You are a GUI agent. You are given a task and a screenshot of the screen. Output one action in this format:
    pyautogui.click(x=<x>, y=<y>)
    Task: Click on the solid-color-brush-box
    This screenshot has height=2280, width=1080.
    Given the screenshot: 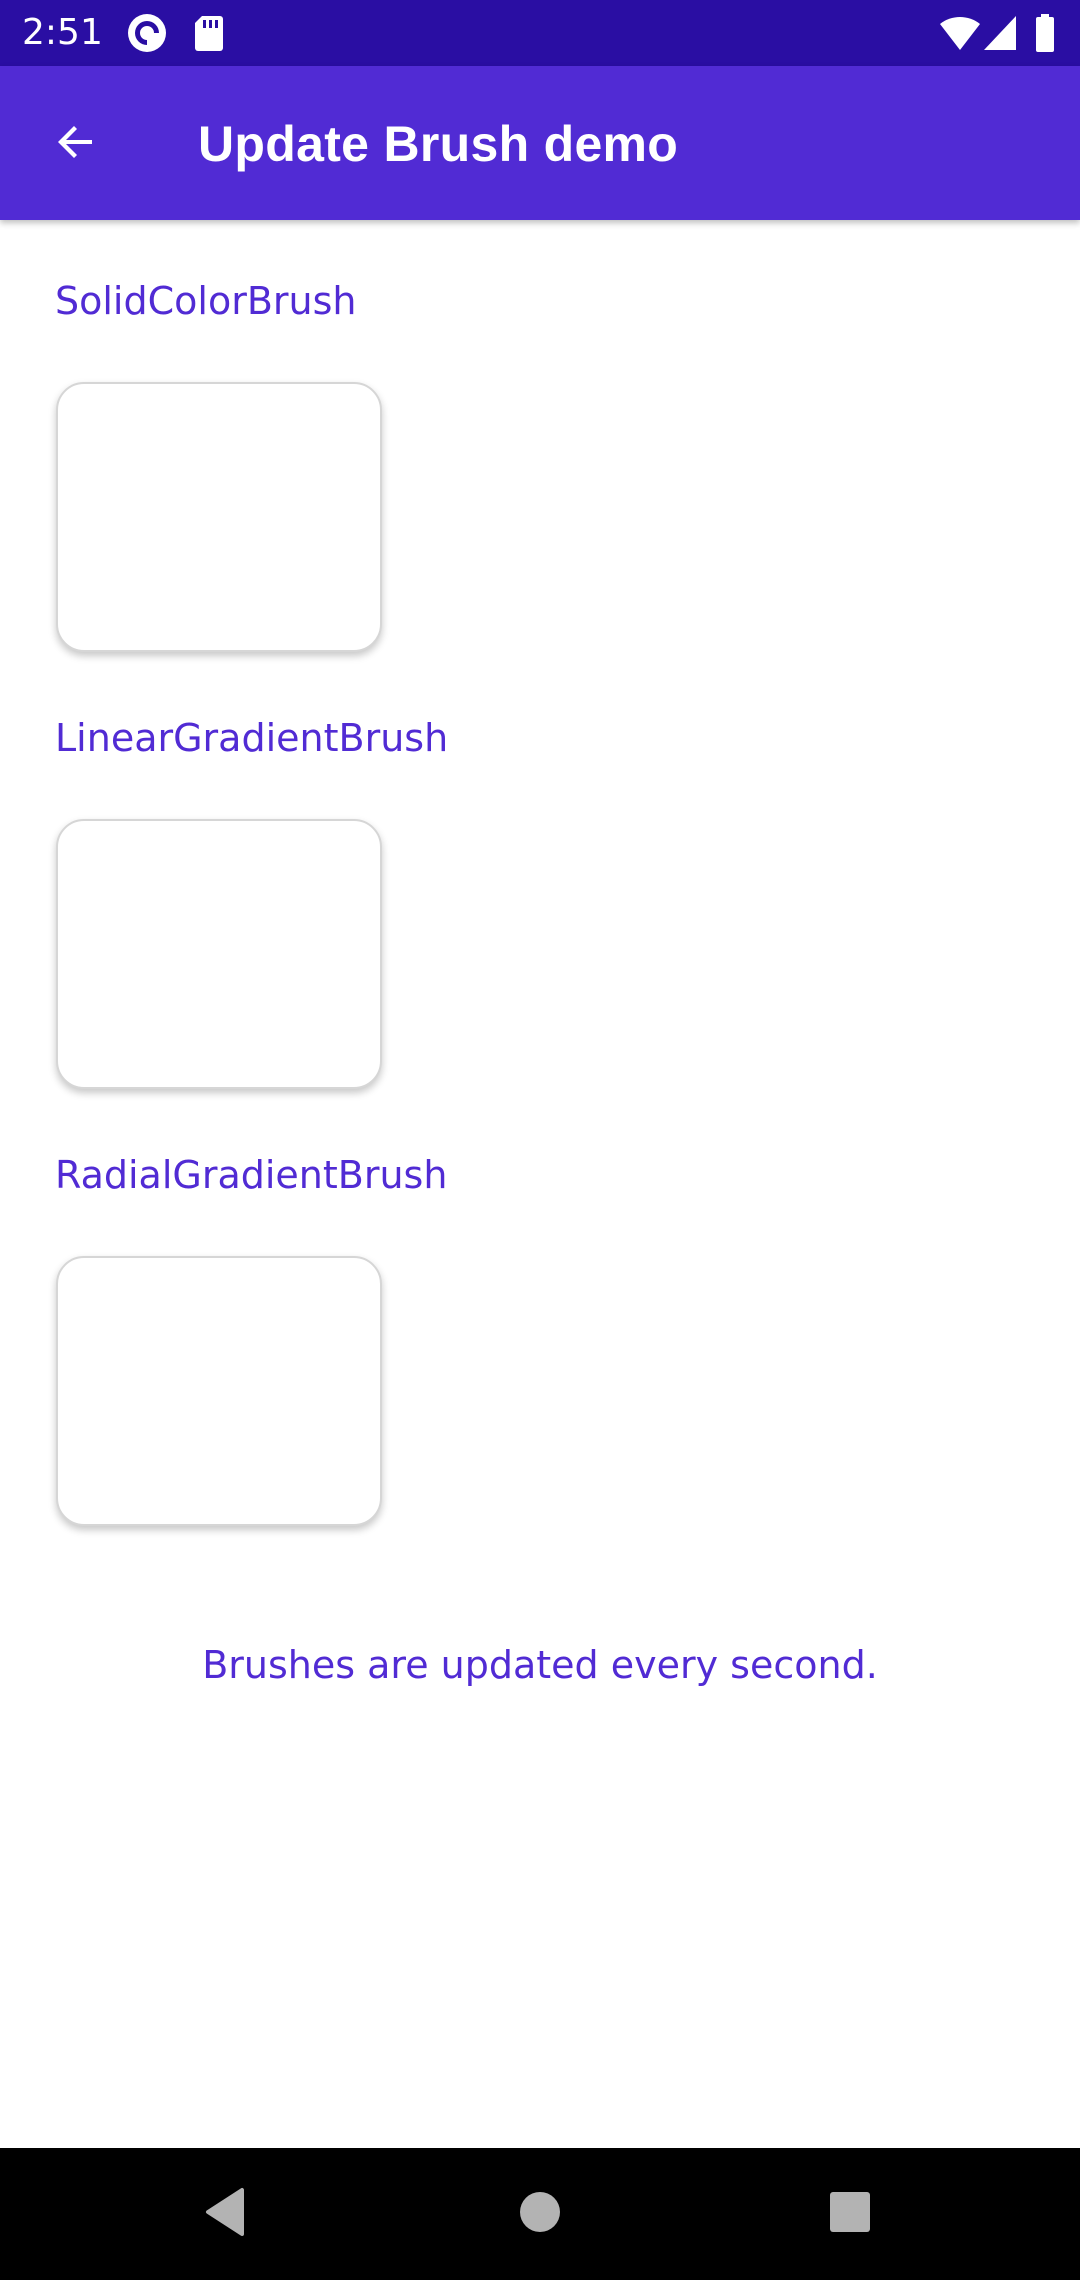 What is the action you would take?
    pyautogui.click(x=219, y=517)
    